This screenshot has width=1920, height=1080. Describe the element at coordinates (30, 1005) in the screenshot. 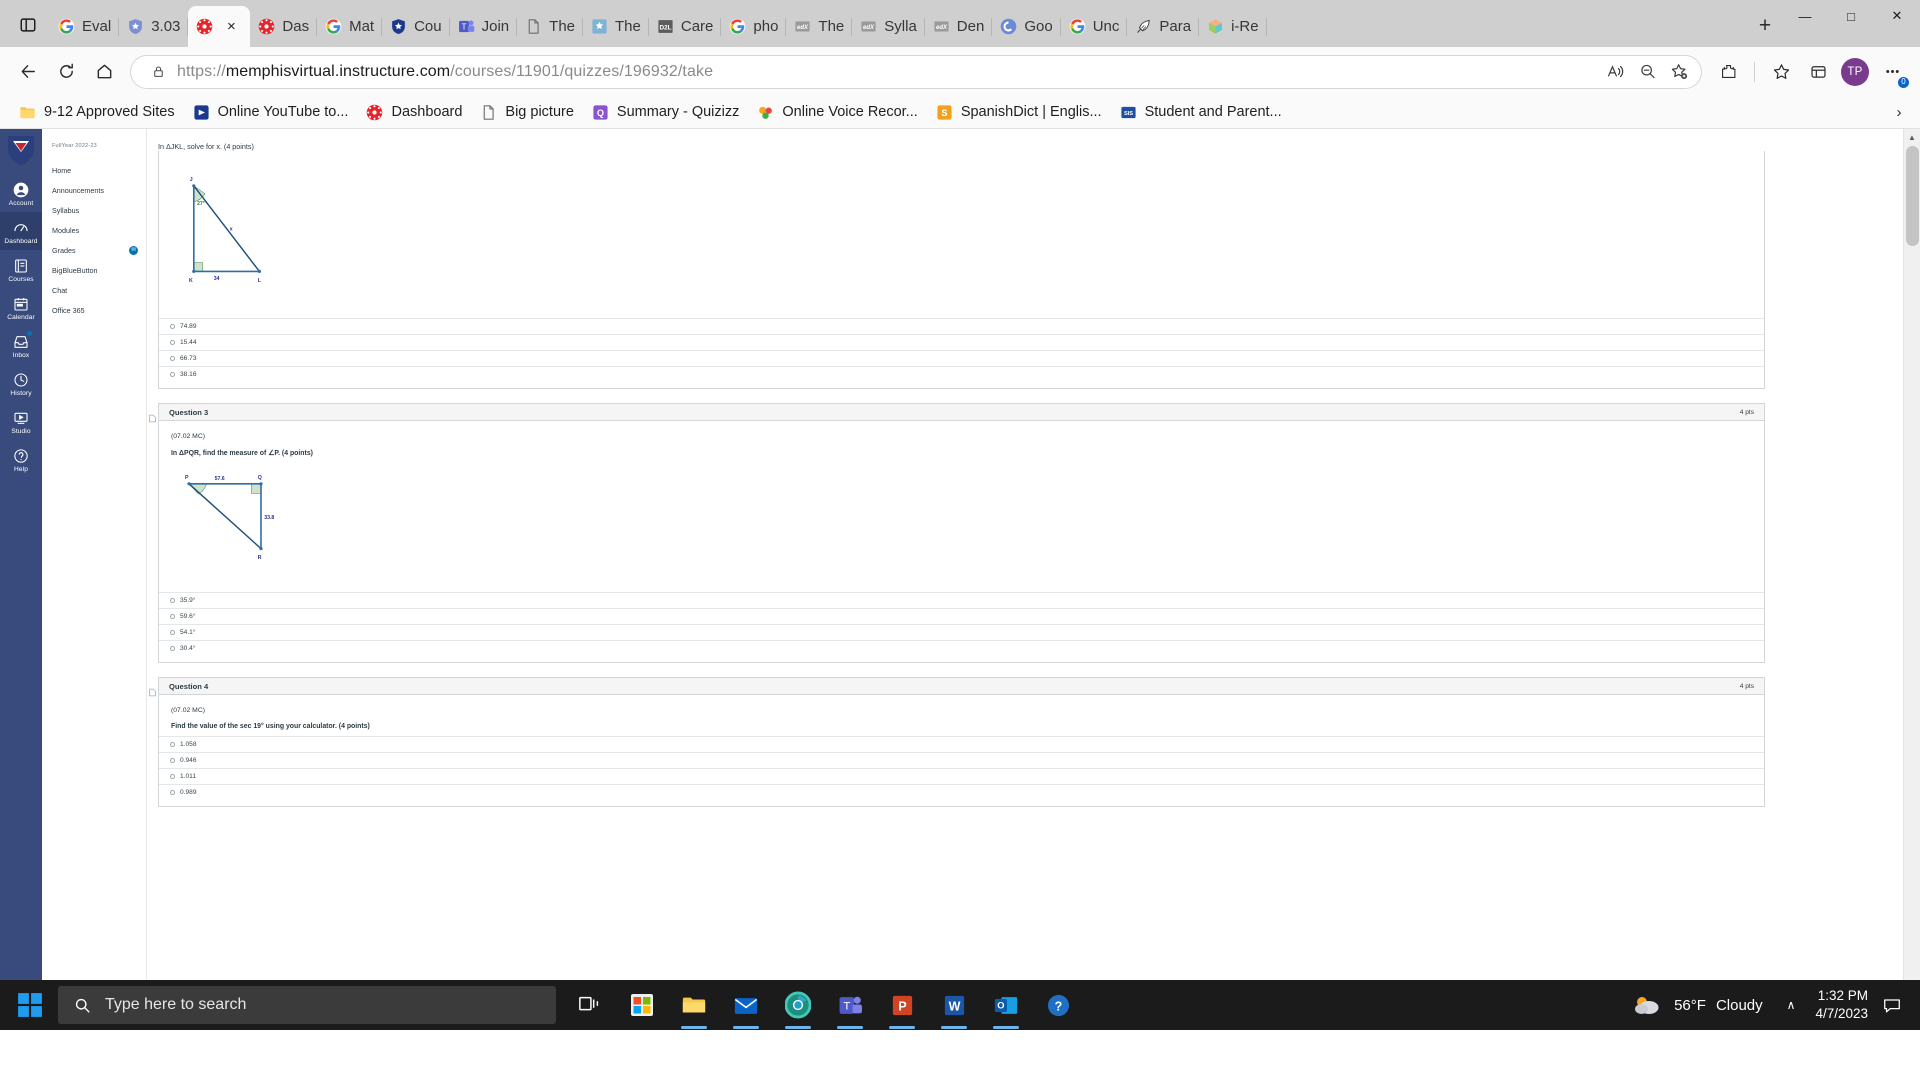

I see `start-button` at that location.